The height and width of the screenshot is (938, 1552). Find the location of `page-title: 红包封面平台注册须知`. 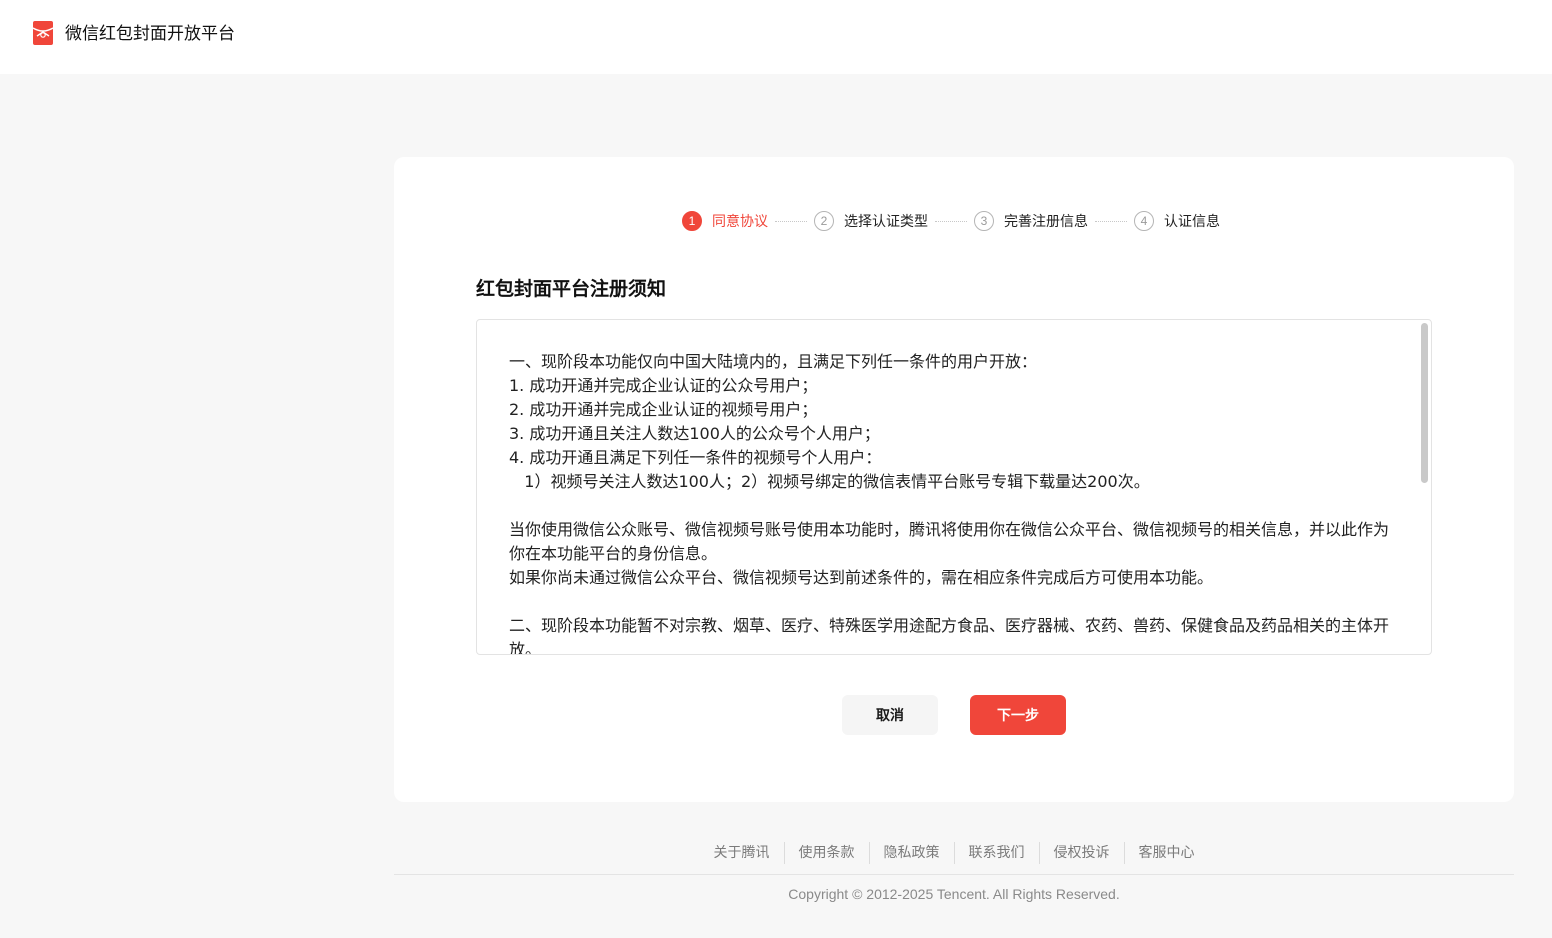

page-title: 红包封面平台注册须知 is located at coordinates (571, 289).